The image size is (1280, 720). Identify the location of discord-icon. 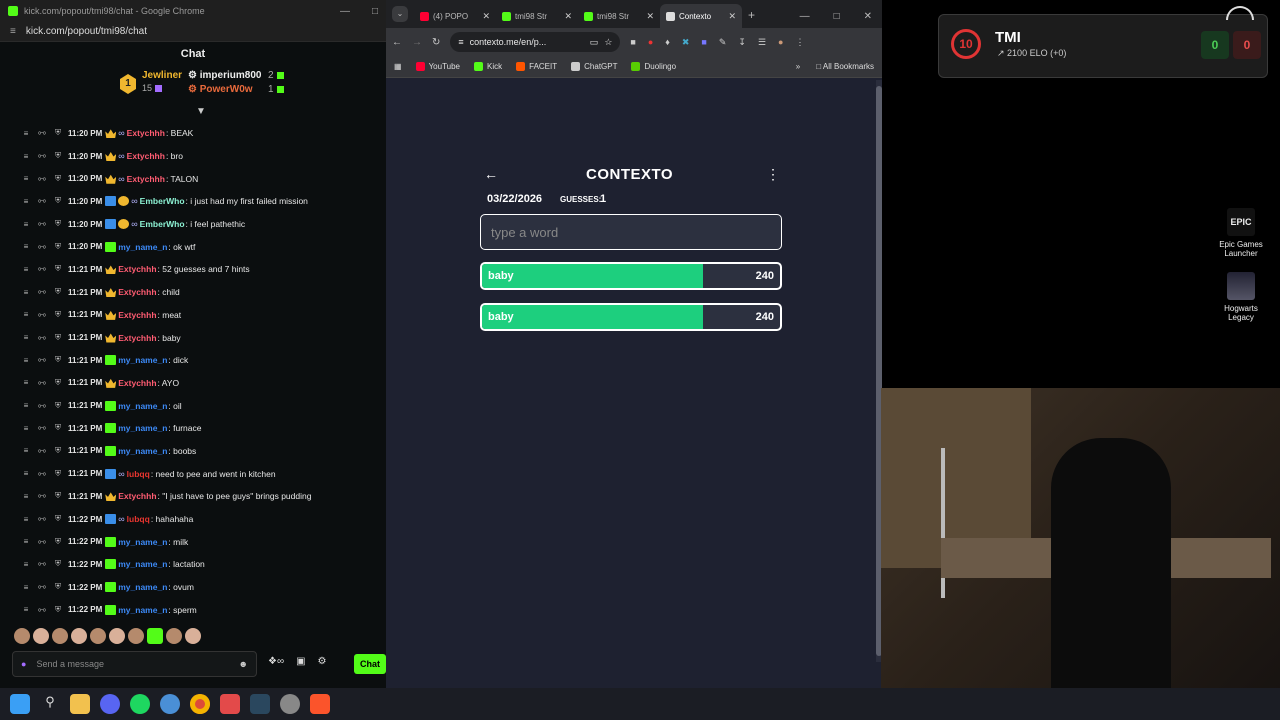
(110, 704).